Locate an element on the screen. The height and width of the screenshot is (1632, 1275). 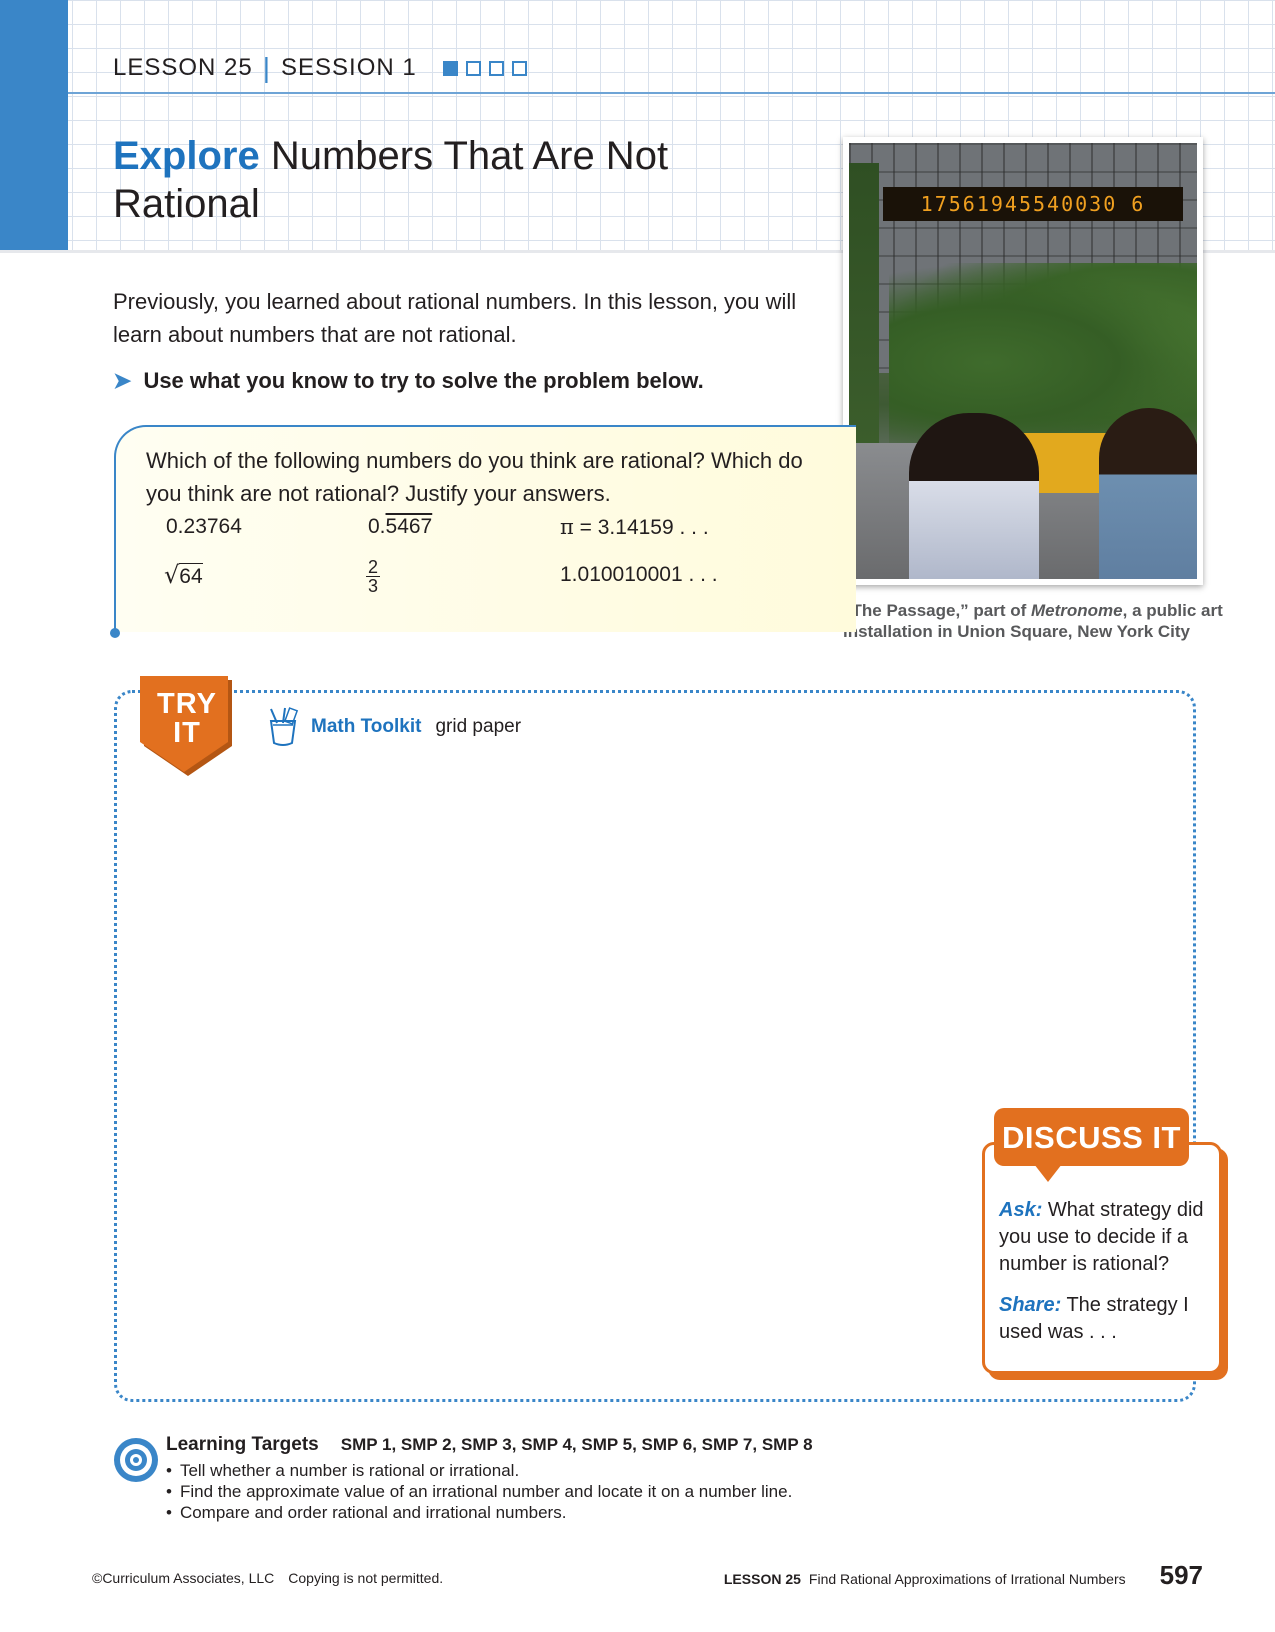
radical-icon: √ is located at coordinates (172, 575).